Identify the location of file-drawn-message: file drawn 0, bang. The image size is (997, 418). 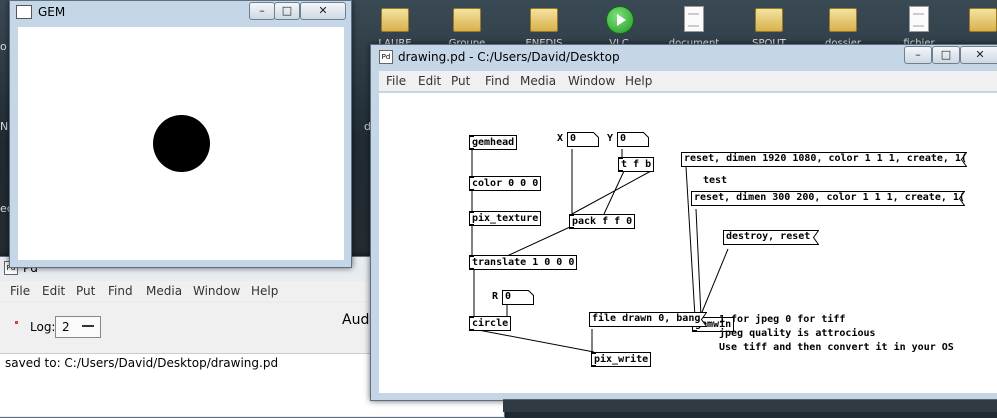
(648, 319).